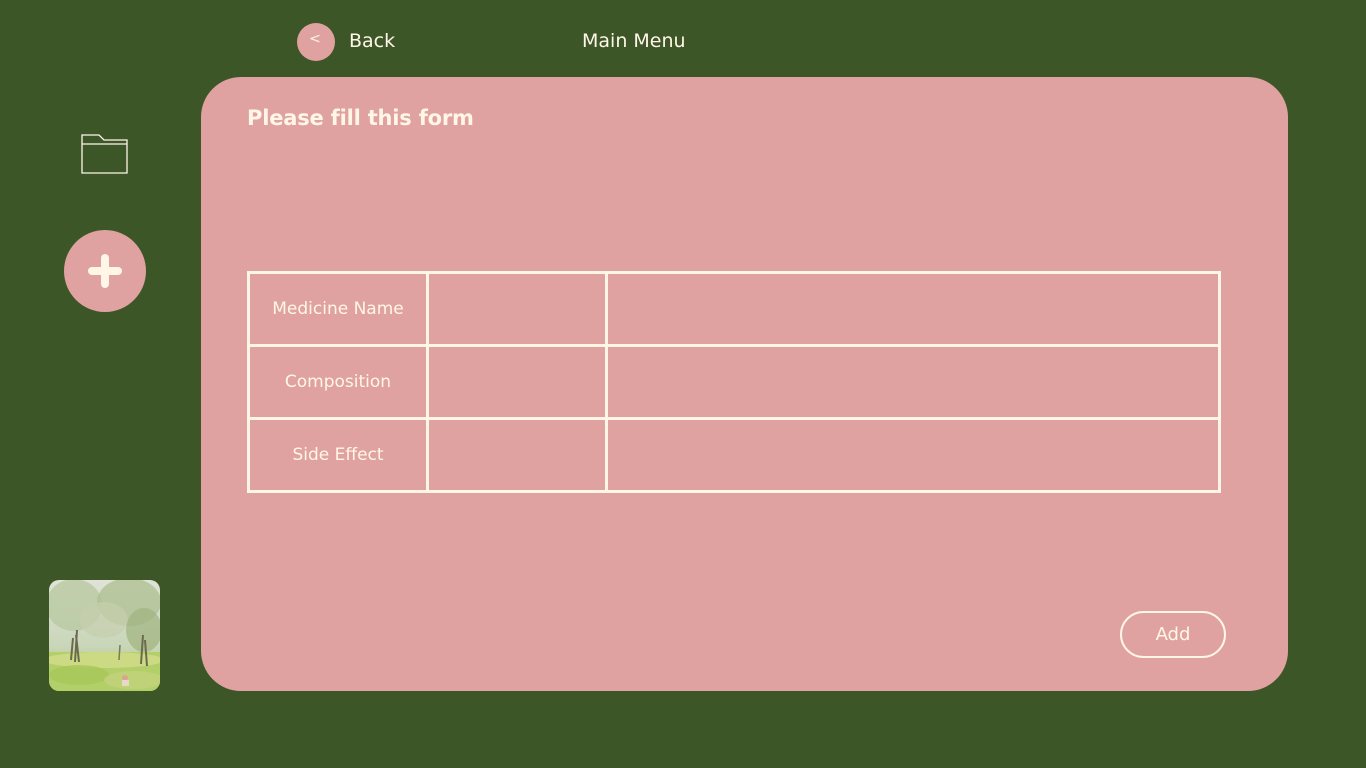  What do you see at coordinates (517, 455) in the screenshot?
I see `side-effect-input` at bounding box center [517, 455].